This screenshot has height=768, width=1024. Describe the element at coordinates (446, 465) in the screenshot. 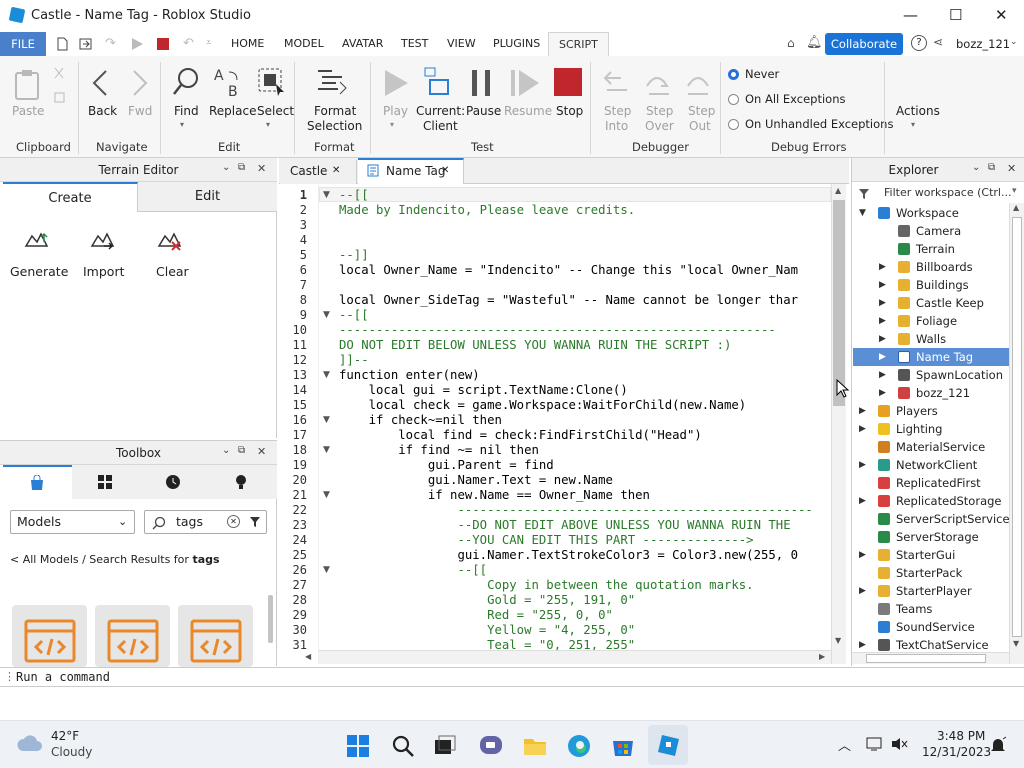

I see `code-line: gui.Parent = find` at that location.